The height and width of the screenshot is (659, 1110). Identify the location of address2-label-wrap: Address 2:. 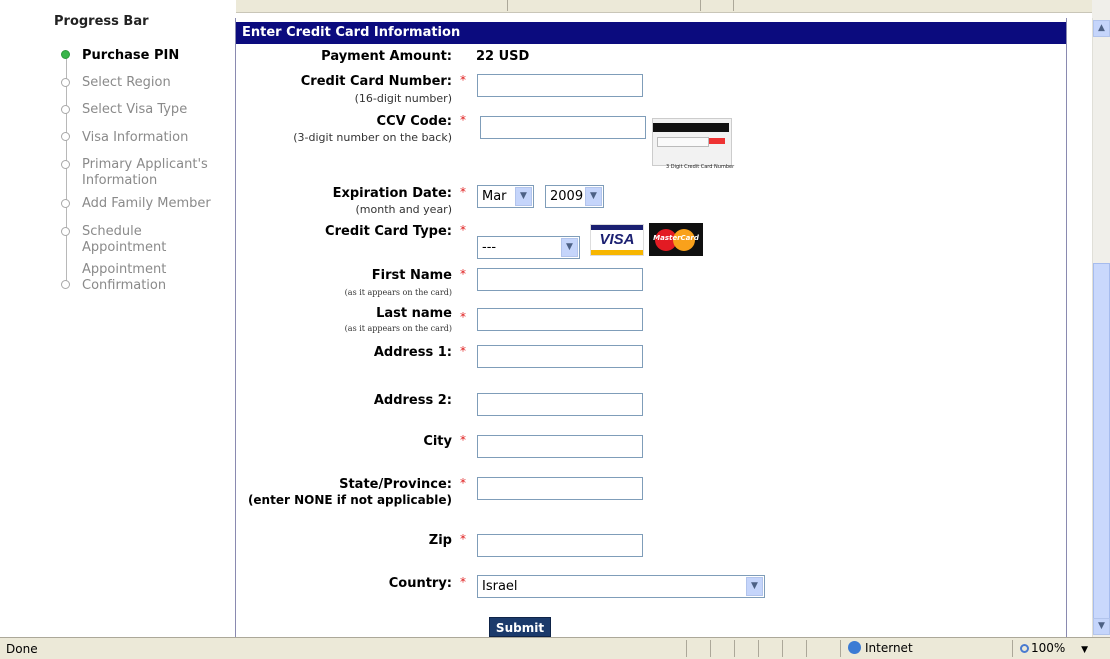
(344, 403).